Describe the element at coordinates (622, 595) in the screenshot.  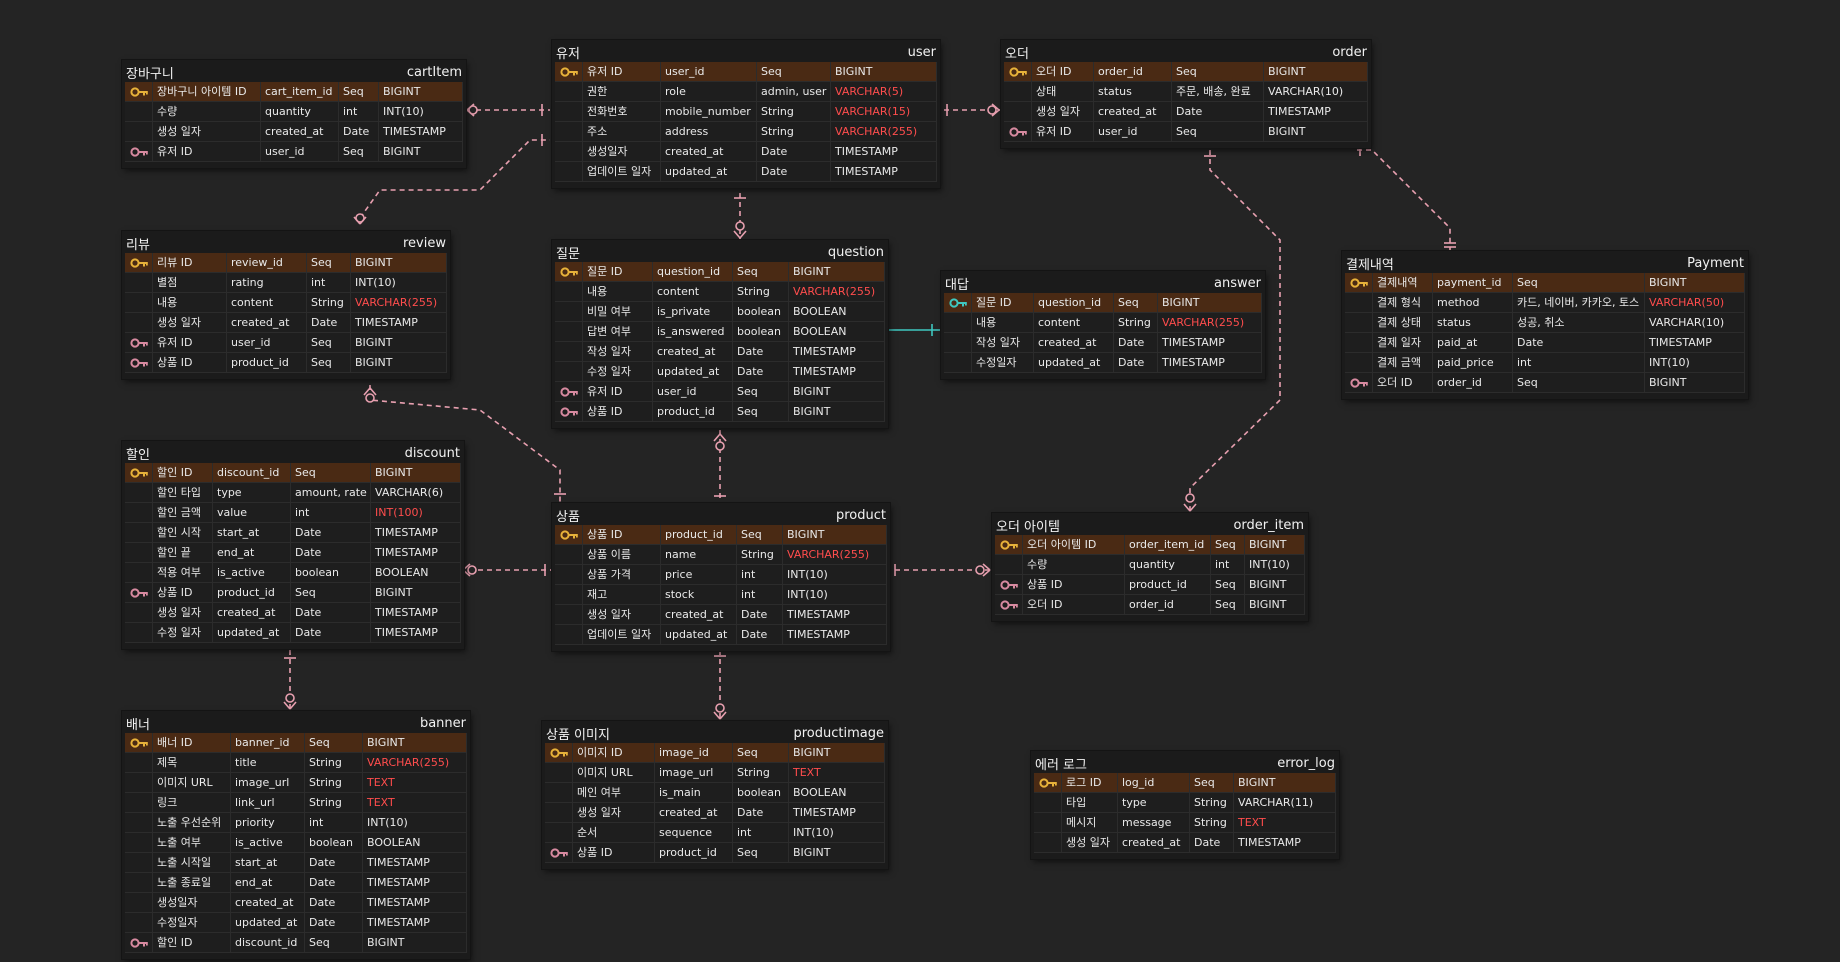
I see `column-name-ko: 재고` at that location.